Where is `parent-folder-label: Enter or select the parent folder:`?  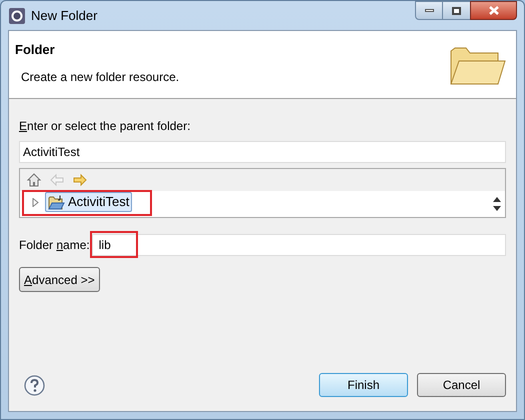
parent-folder-label: Enter or select the parent folder: is located at coordinates (105, 126).